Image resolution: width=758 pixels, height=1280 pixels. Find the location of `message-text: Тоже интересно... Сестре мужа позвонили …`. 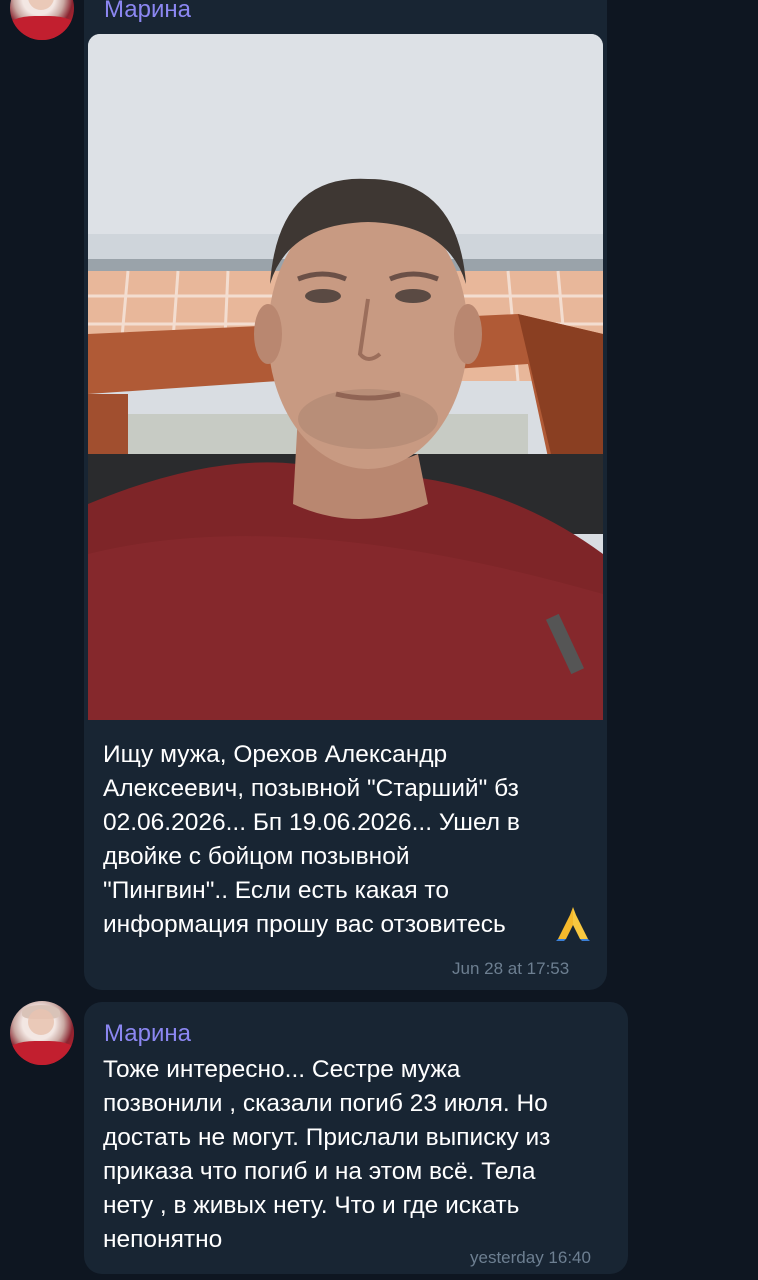

message-text: Тоже интересно... Сестре мужа позвонили … is located at coordinates (327, 1154).